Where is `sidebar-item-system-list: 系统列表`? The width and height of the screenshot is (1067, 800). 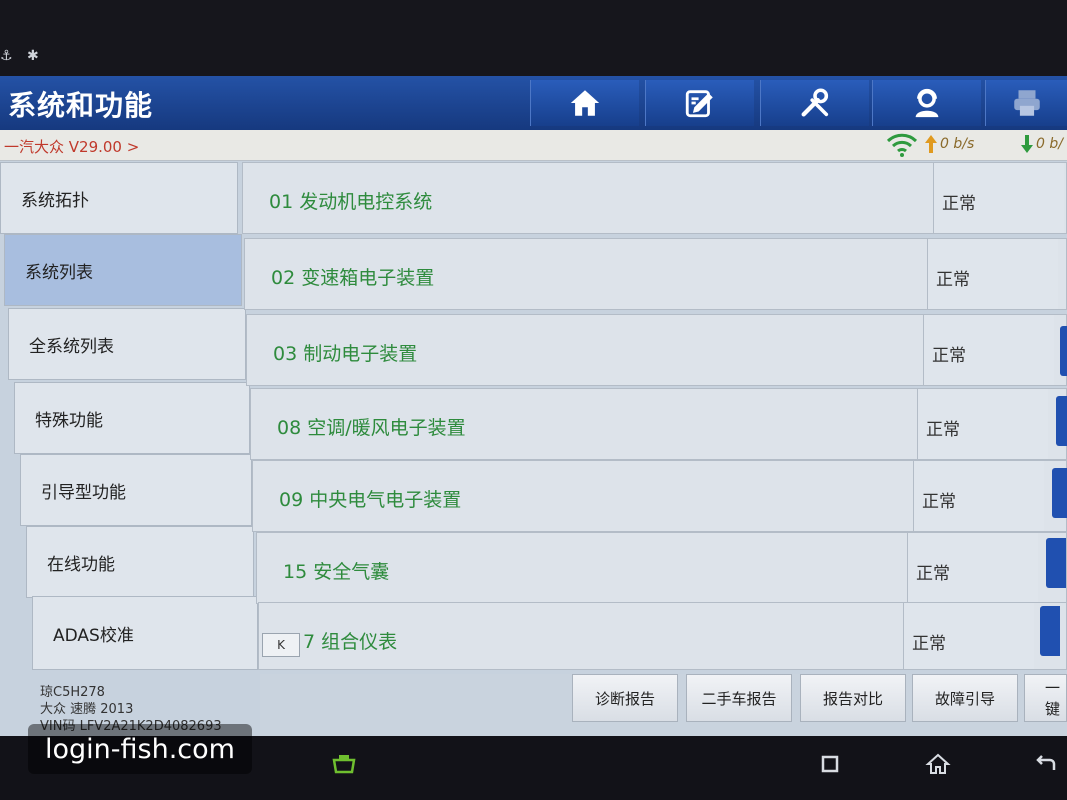
sidebar-item-system-list: 系统列表 is located at coordinates (123, 270).